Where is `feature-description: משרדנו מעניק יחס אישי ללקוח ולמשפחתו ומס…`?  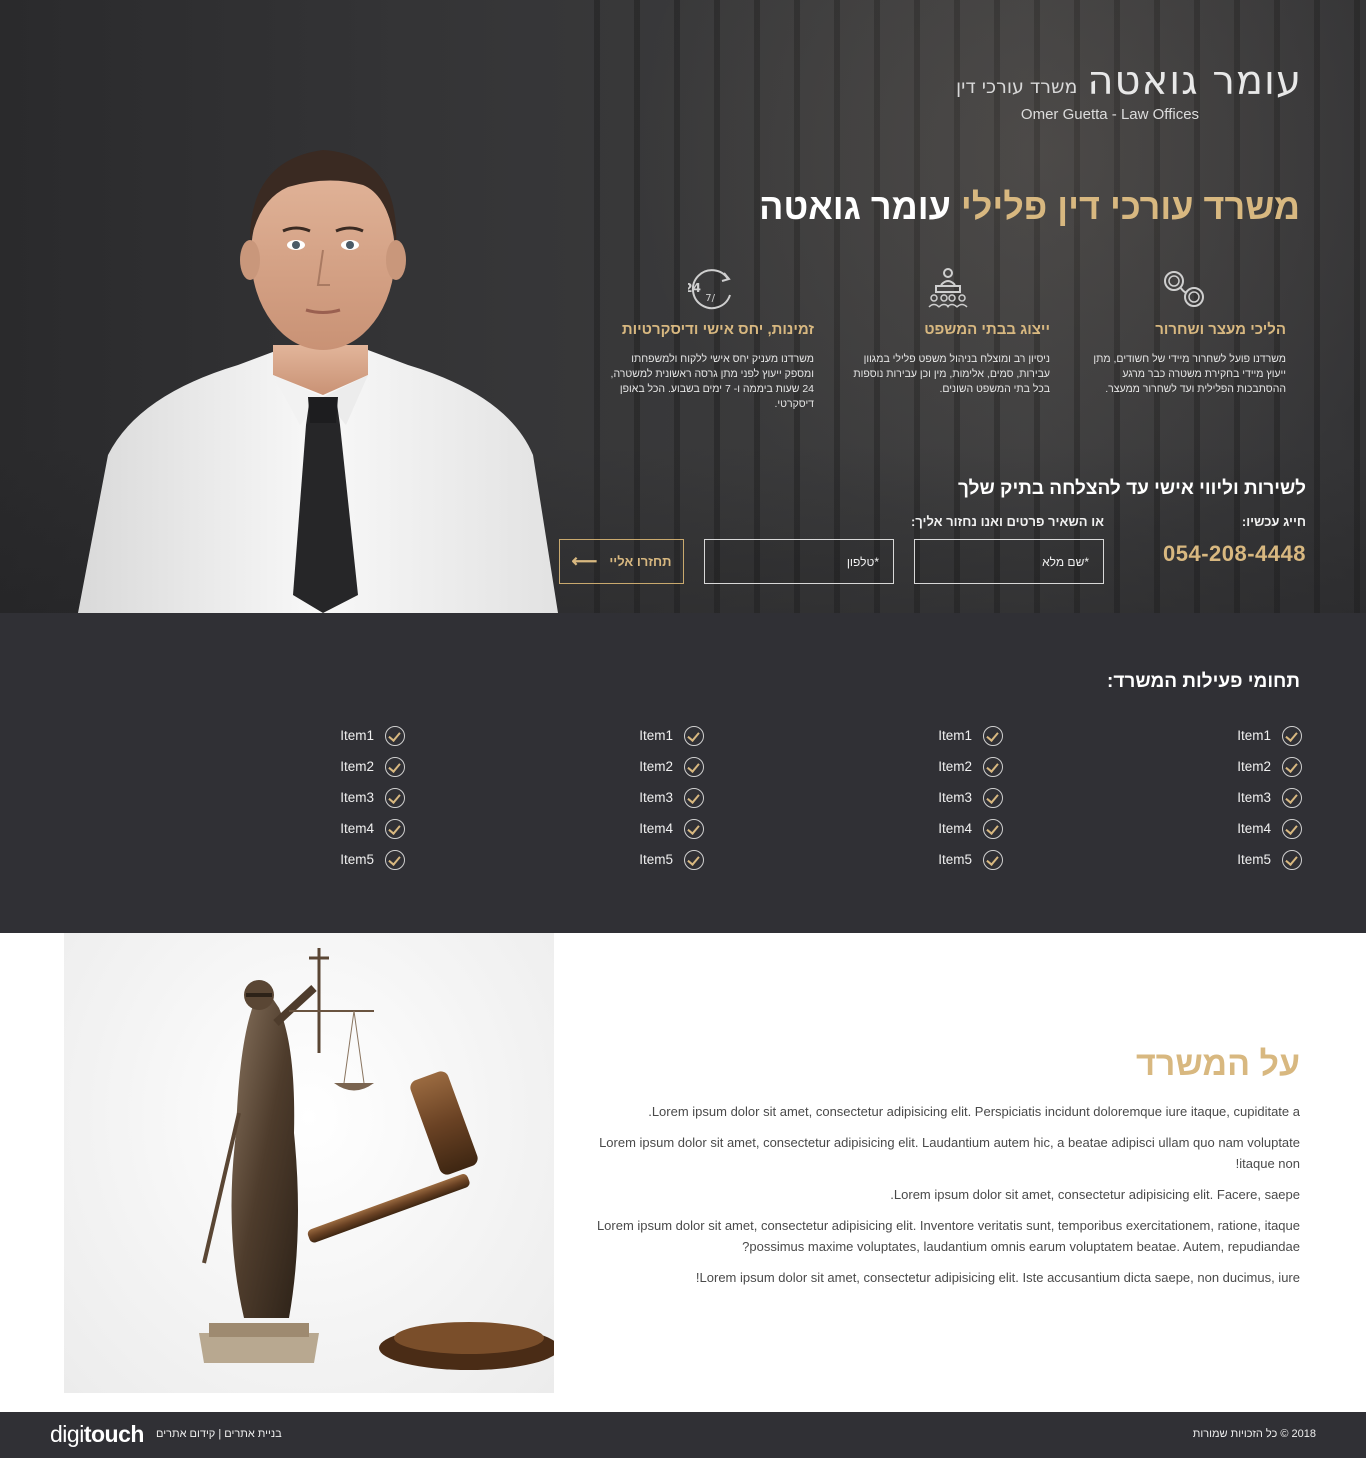
feature-description: משרדנו מעניק יחס אישי ללקוח ולמשפחתו ומס… is located at coordinates (712, 381).